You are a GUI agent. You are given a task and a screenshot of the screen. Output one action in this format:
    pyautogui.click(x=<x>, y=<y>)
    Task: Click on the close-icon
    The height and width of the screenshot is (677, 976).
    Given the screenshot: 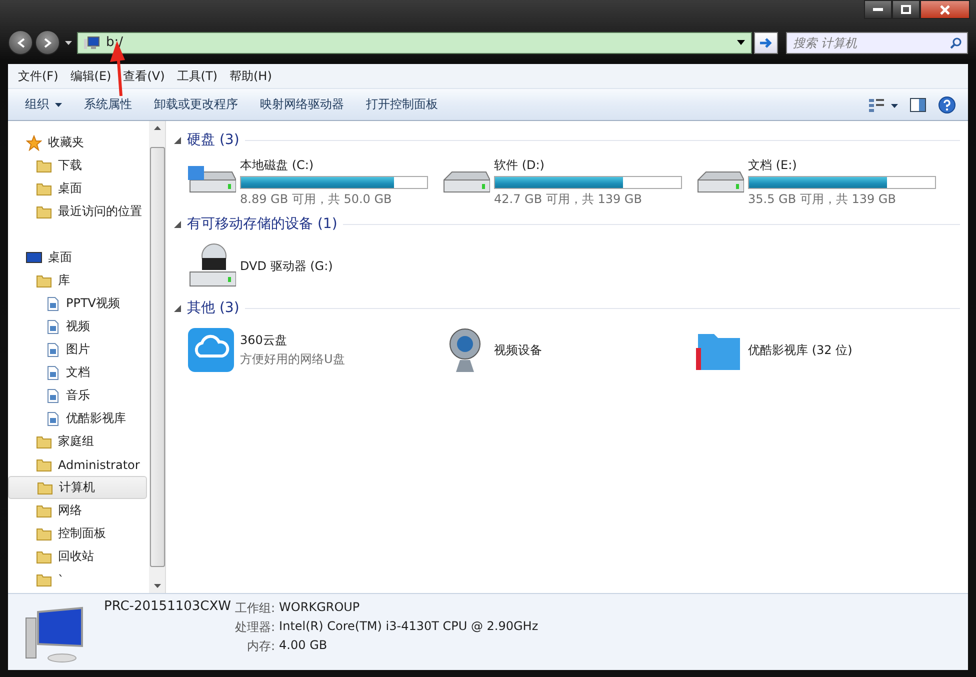 What is the action you would take?
    pyautogui.click(x=945, y=9)
    